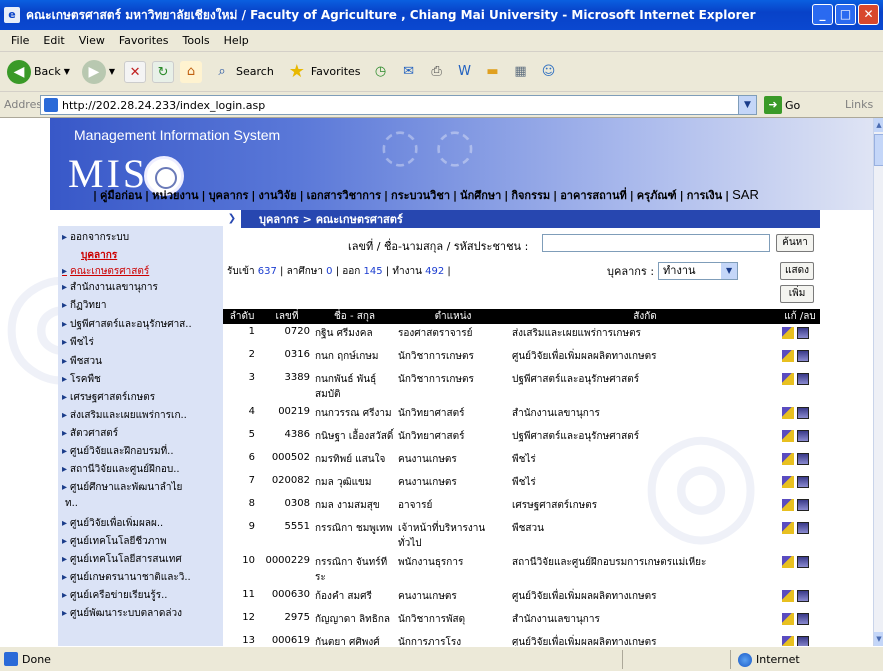 Image resolution: width=883 pixels, height=671 pixels. I want to click on edit-icon: W, so click(465, 72).